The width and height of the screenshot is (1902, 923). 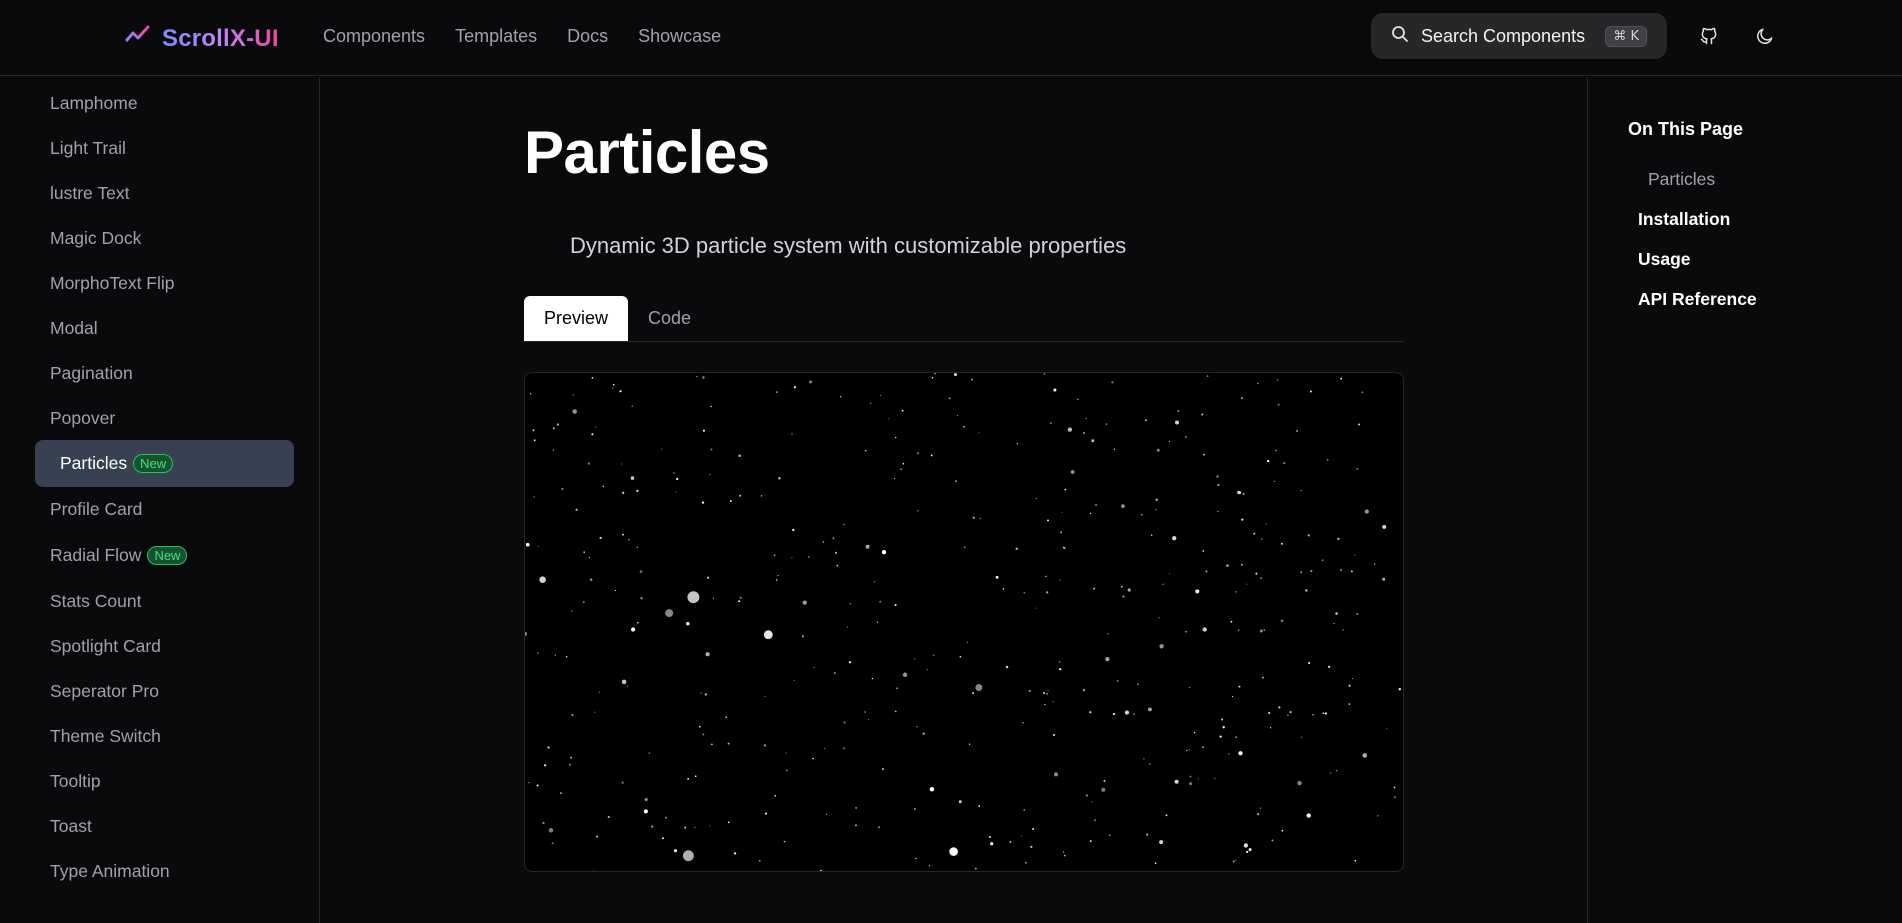 I want to click on nav-templates: Templates, so click(x=496, y=36).